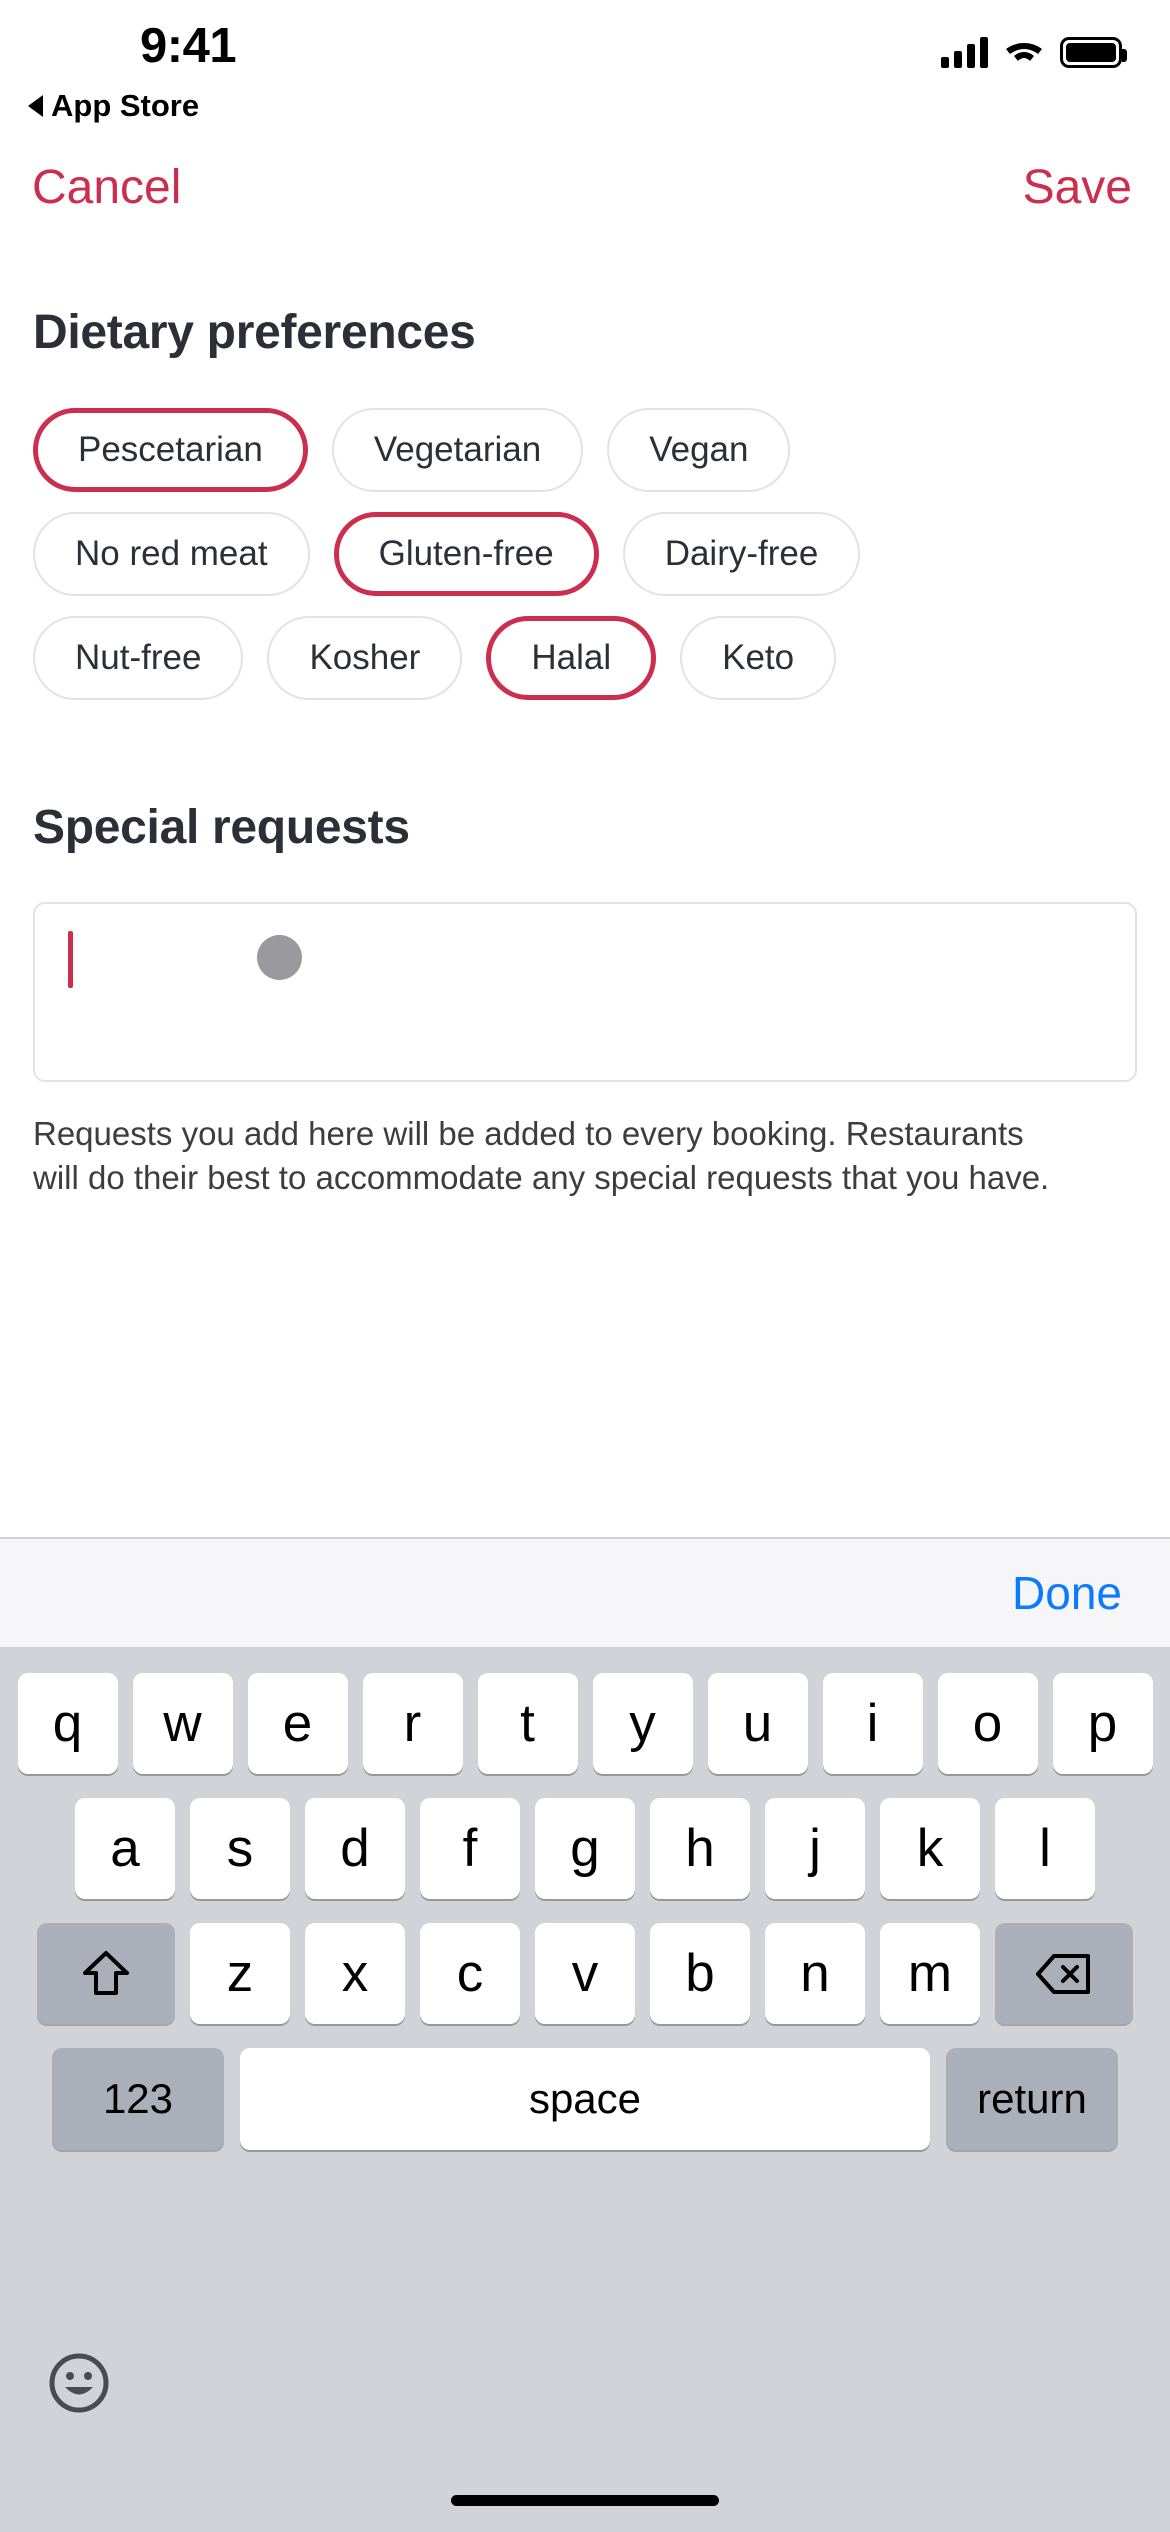 The height and width of the screenshot is (2532, 1170). Describe the element at coordinates (930, 1973) in the screenshot. I see `key-m: m` at that location.